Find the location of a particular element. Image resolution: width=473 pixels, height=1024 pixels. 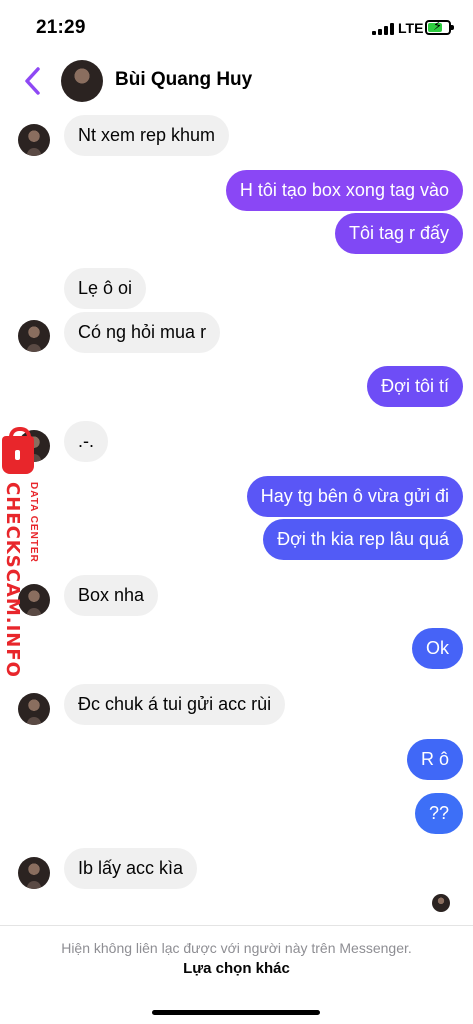

status-bar: 21:29 LTE ⚡ is located at coordinates (236, 28).